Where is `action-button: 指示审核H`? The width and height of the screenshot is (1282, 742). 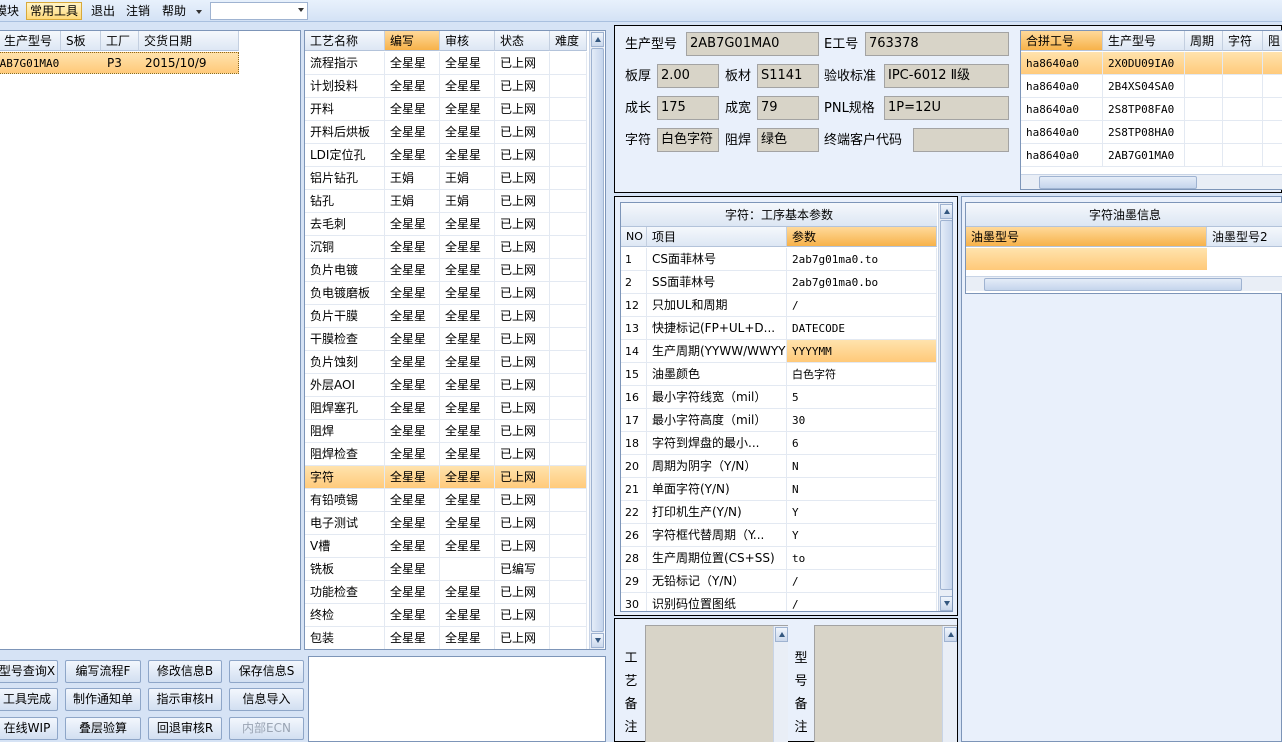
action-button: 指示审核H is located at coordinates (185, 699).